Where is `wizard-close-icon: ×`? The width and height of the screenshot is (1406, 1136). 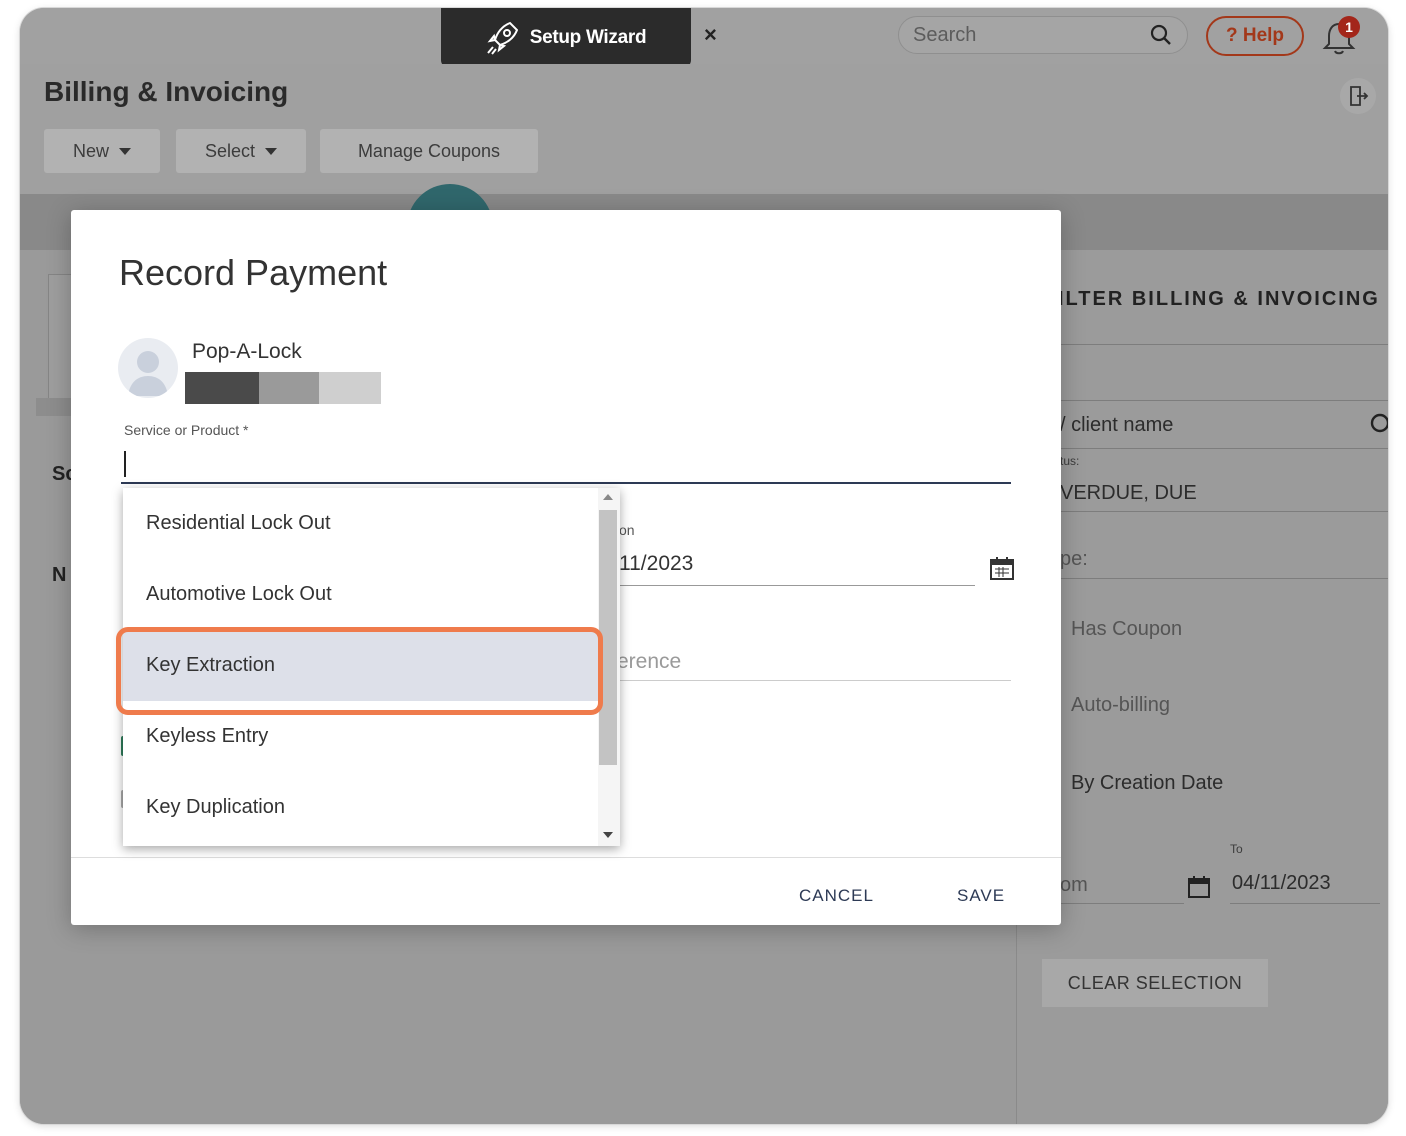 wizard-close-icon: × is located at coordinates (710, 35).